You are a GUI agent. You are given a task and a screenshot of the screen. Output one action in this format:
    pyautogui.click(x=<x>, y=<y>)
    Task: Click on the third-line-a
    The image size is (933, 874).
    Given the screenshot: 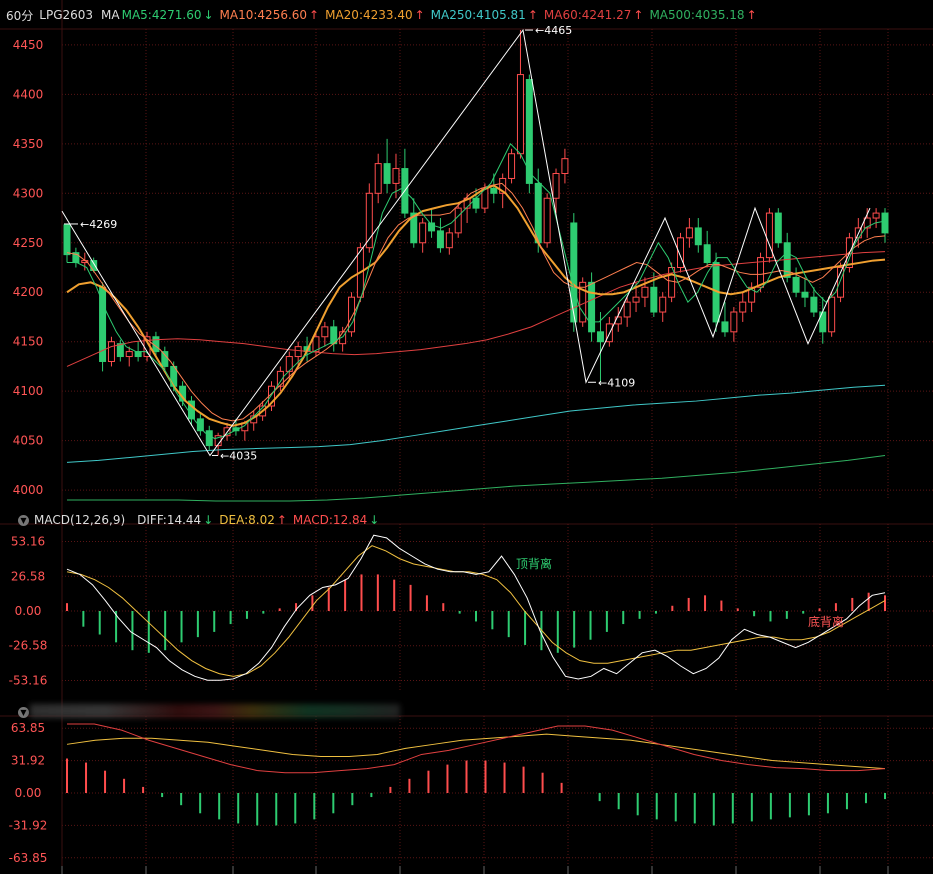 What is the action you would take?
    pyautogui.click(x=476, y=748)
    